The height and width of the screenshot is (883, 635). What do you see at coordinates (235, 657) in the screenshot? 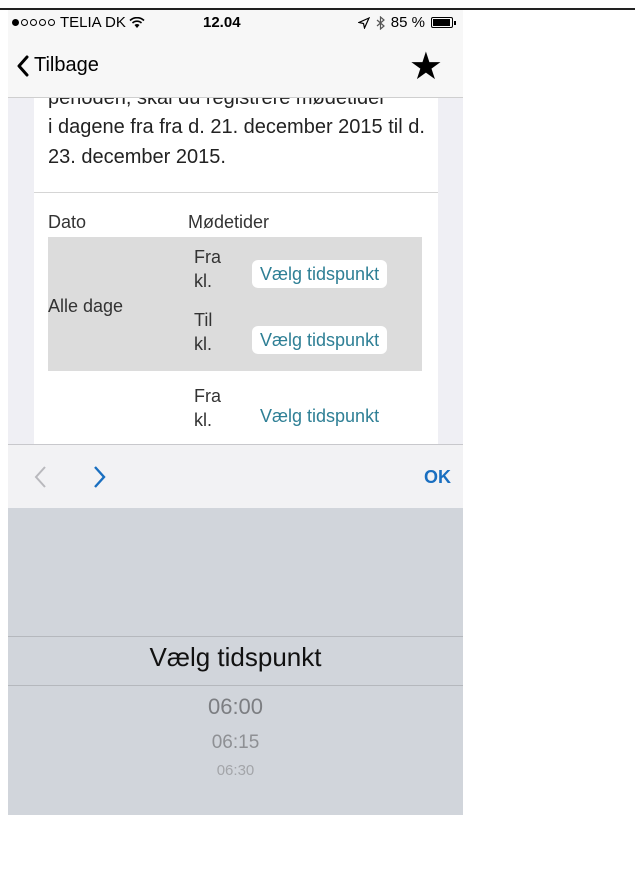
I see `picker-selected-option: Vælg tidspunkt` at bounding box center [235, 657].